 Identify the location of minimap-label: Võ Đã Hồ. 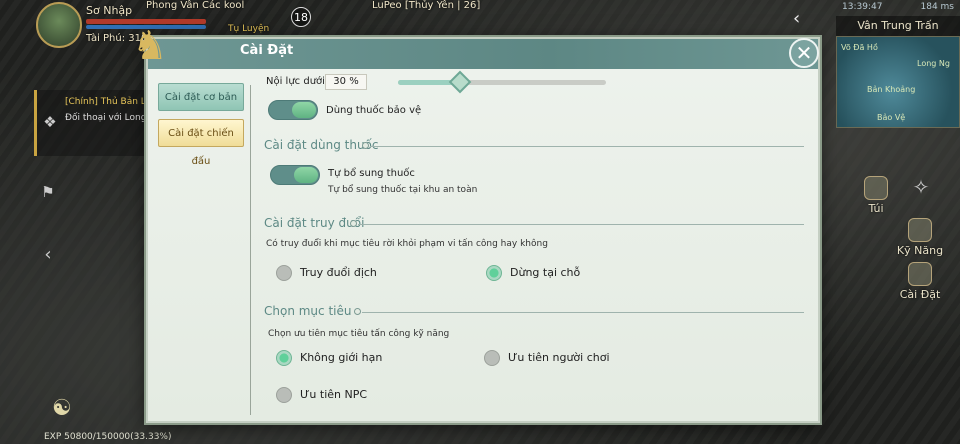
(859, 47).